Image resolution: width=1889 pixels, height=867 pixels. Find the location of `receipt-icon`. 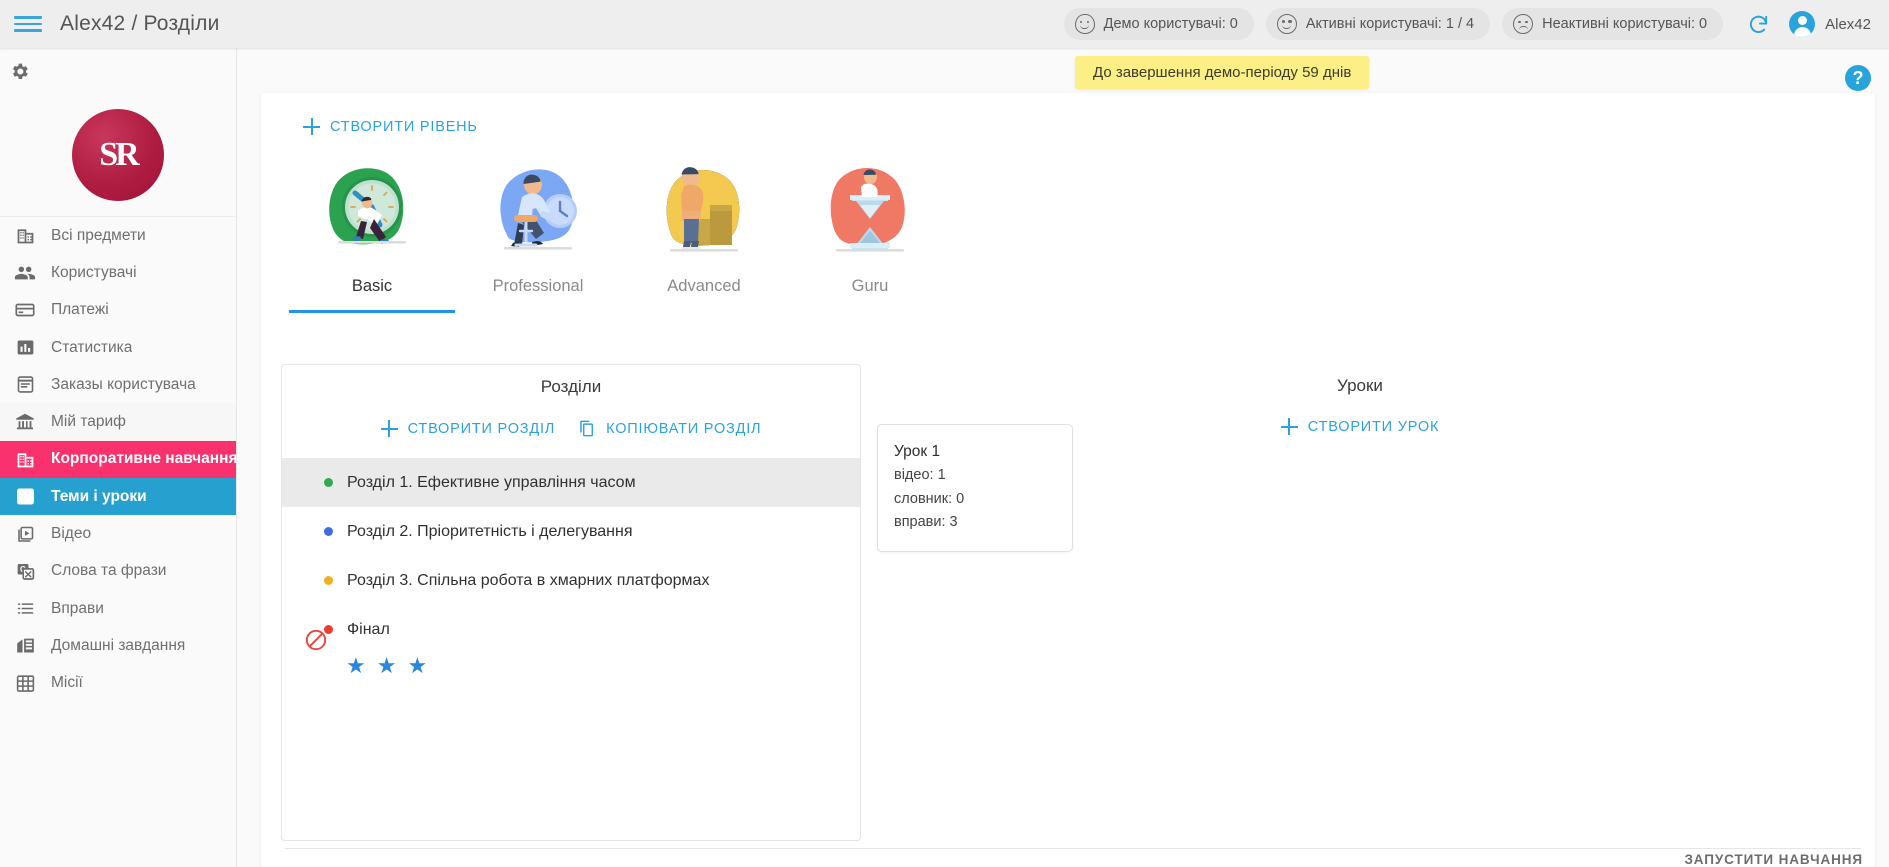

receipt-icon is located at coordinates (25, 385).